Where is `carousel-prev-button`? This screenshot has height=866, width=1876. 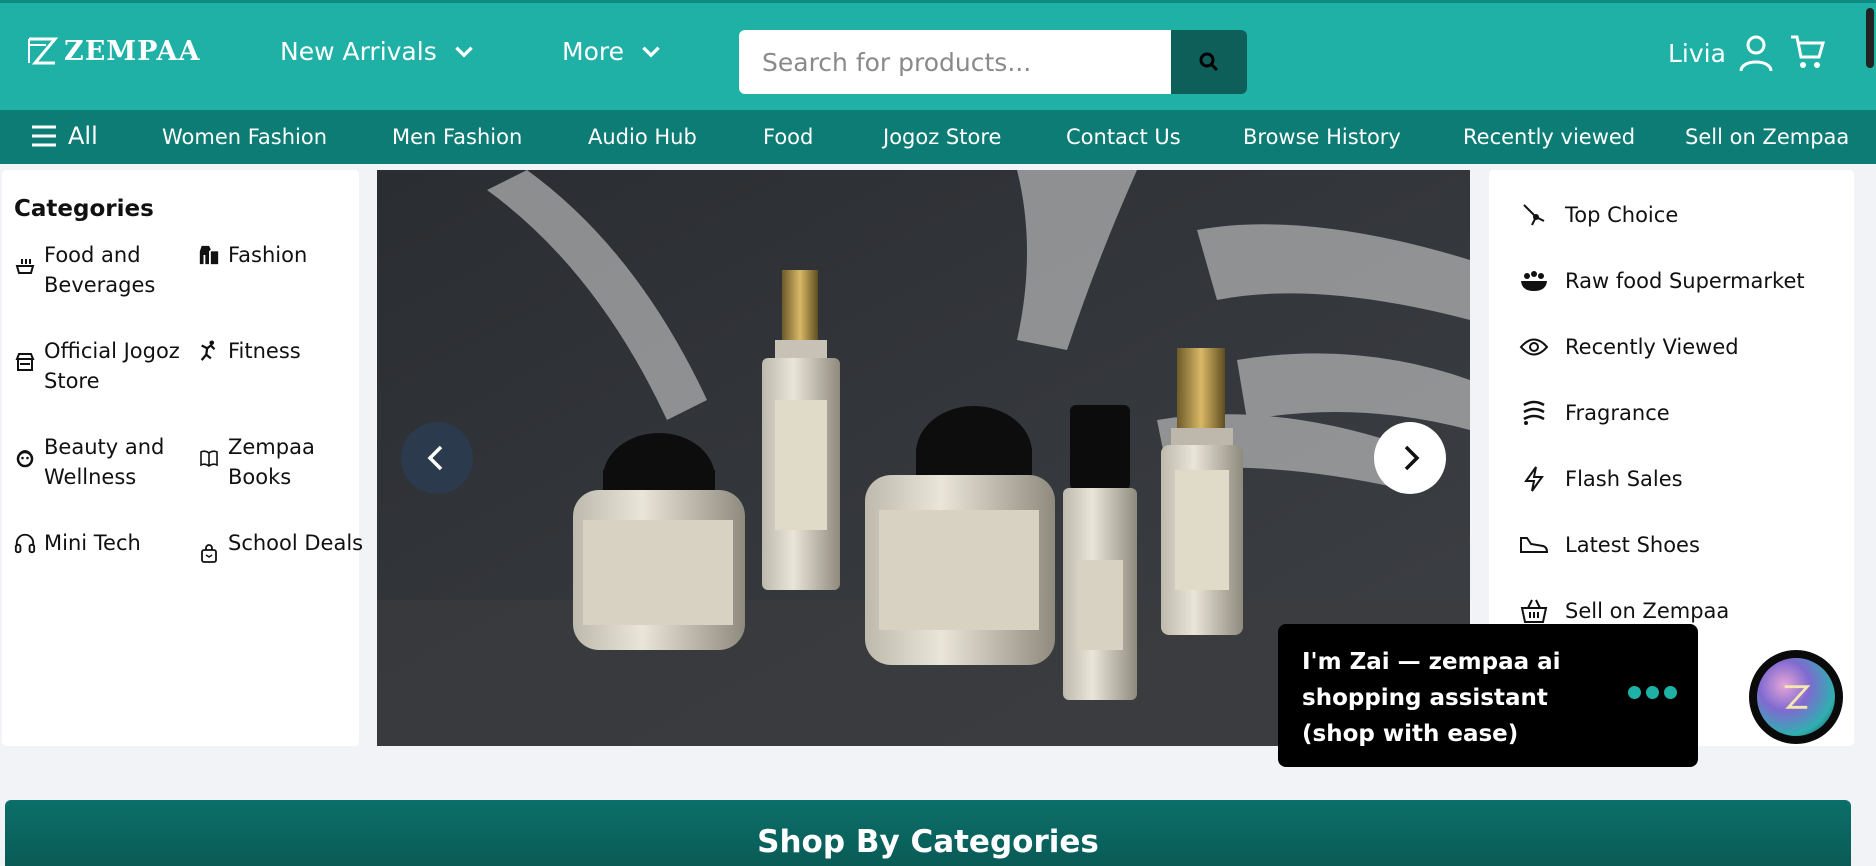
carousel-prev-button is located at coordinates (437, 458).